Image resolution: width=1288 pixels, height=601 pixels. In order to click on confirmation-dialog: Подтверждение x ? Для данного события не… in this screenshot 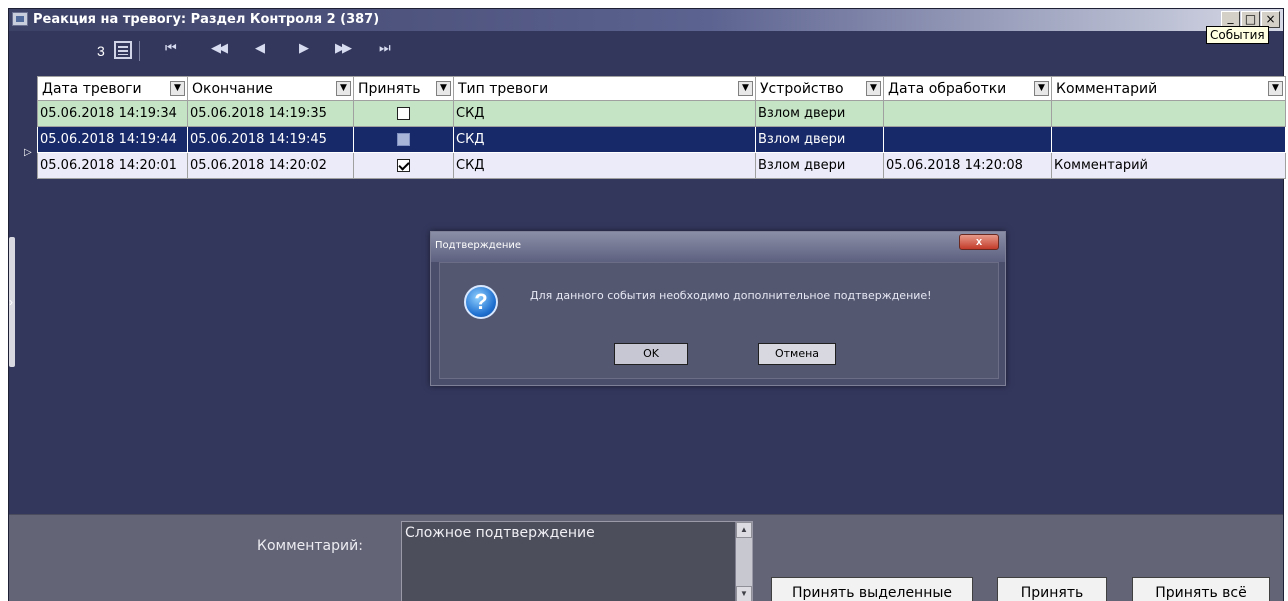, I will do `click(718, 308)`.